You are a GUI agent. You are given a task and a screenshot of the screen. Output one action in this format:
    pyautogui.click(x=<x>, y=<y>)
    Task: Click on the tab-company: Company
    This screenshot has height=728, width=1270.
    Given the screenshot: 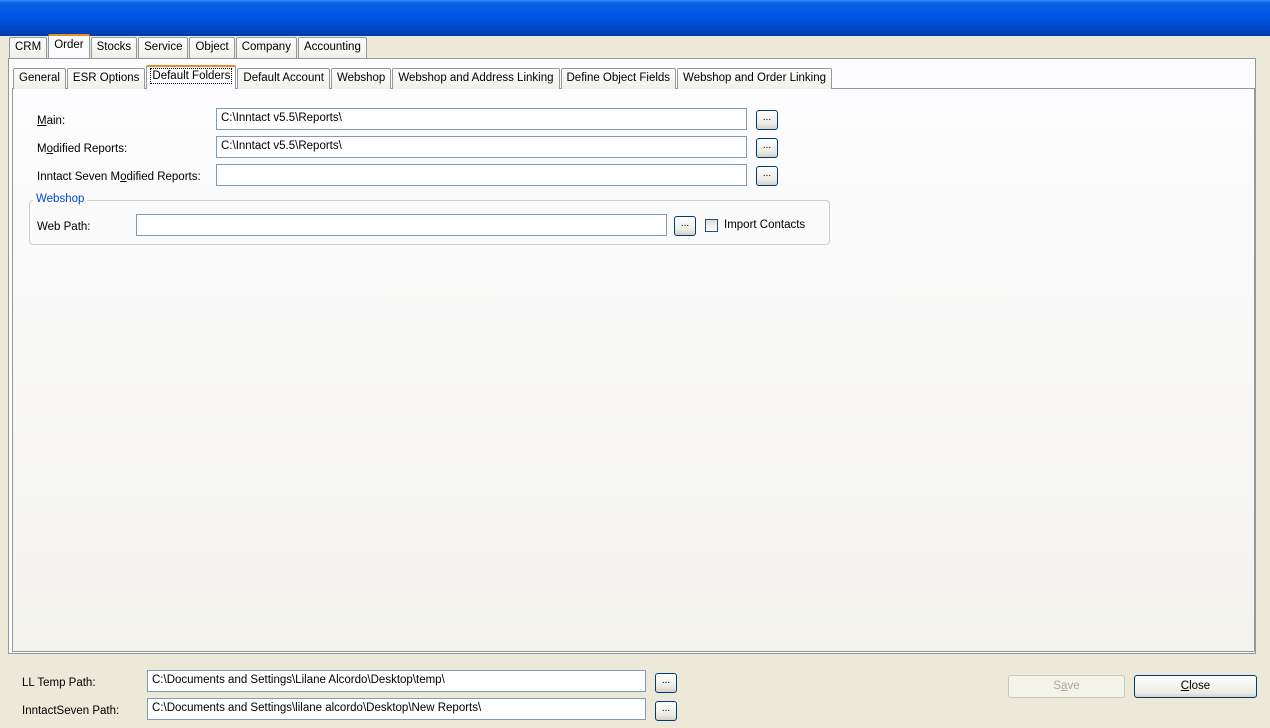 What is the action you would take?
    pyautogui.click(x=266, y=47)
    